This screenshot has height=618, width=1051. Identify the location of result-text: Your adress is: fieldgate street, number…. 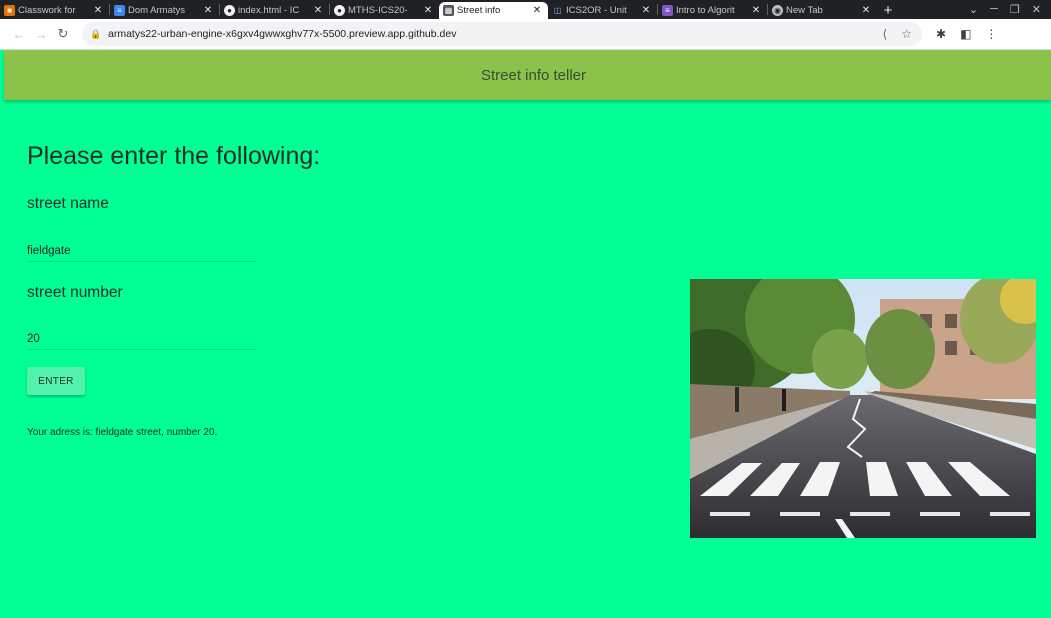
(122, 432).